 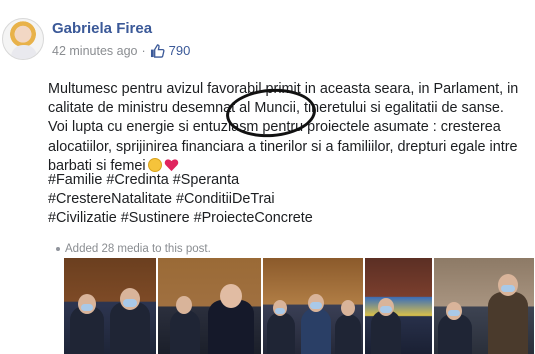 What do you see at coordinates (23, 39) in the screenshot?
I see `avatar` at bounding box center [23, 39].